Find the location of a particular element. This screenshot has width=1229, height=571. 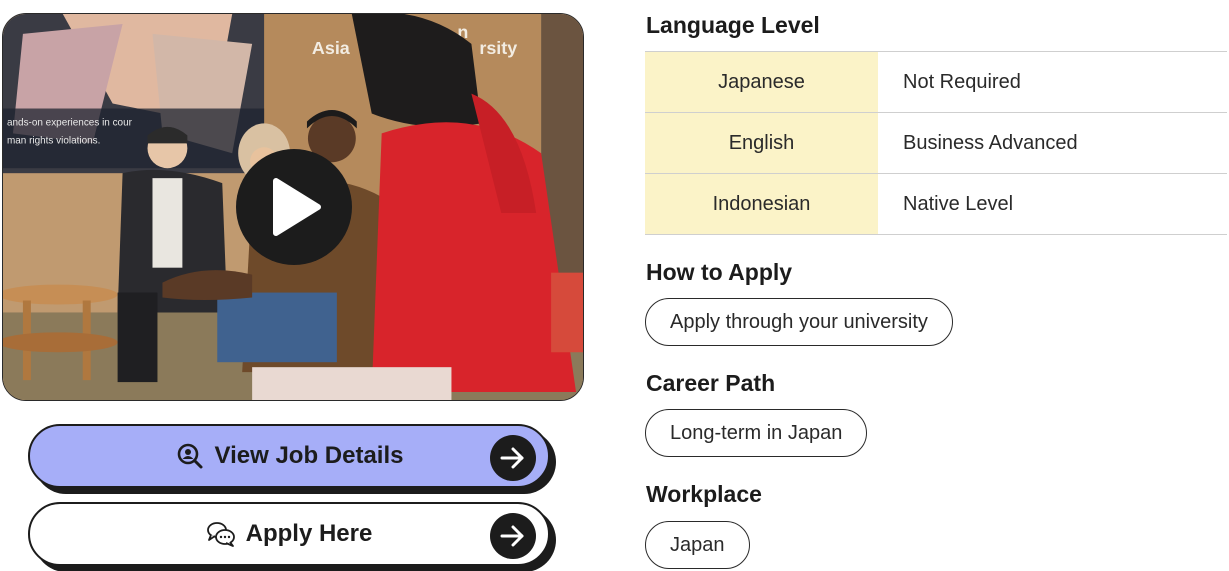

table-row: Japanese Not Required is located at coordinates (936, 82).